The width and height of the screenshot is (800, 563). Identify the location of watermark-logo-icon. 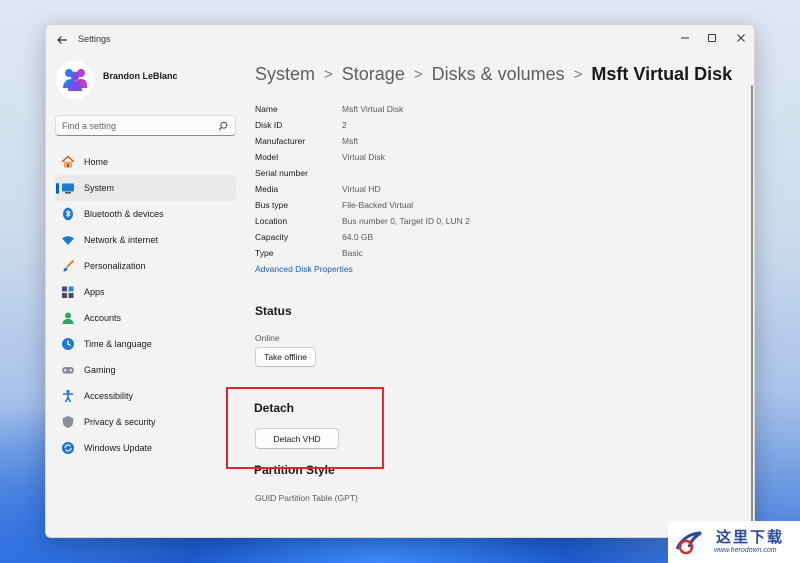
(688, 543).